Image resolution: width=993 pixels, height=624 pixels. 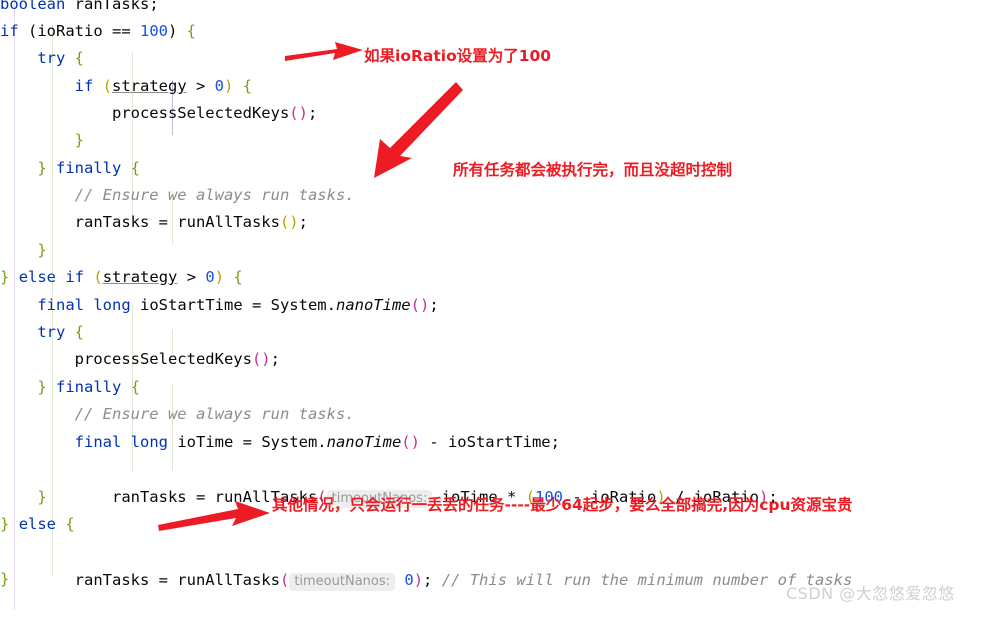 I want to click on code-token: (ioRatio ==, so click(x=79, y=31).